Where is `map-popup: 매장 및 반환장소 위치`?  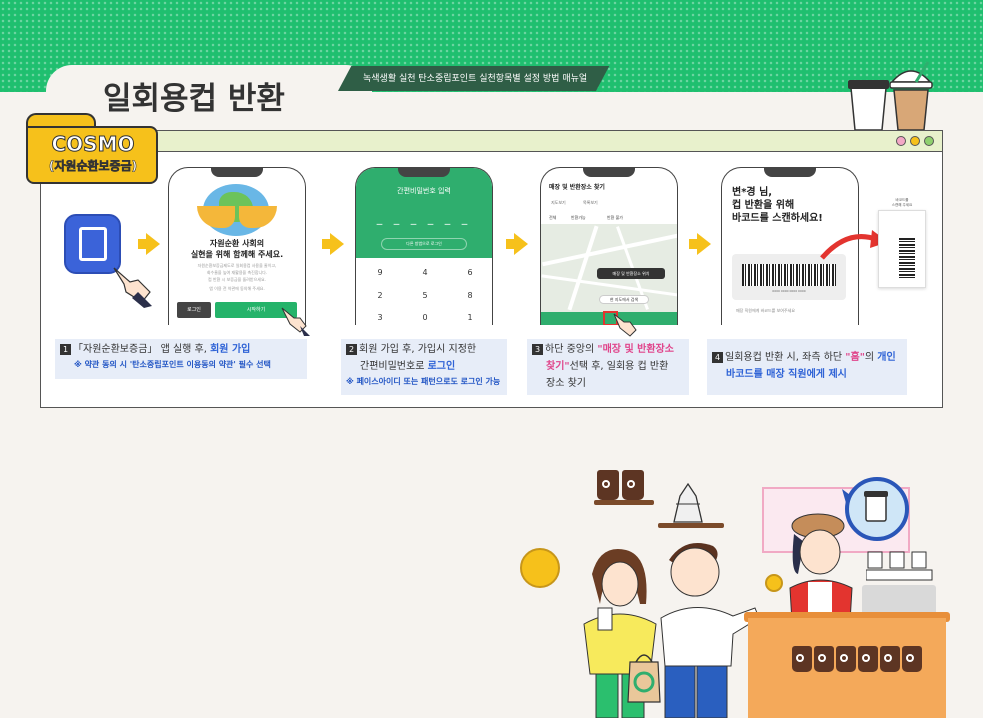 map-popup: 매장 및 반환장소 위치 is located at coordinates (631, 273).